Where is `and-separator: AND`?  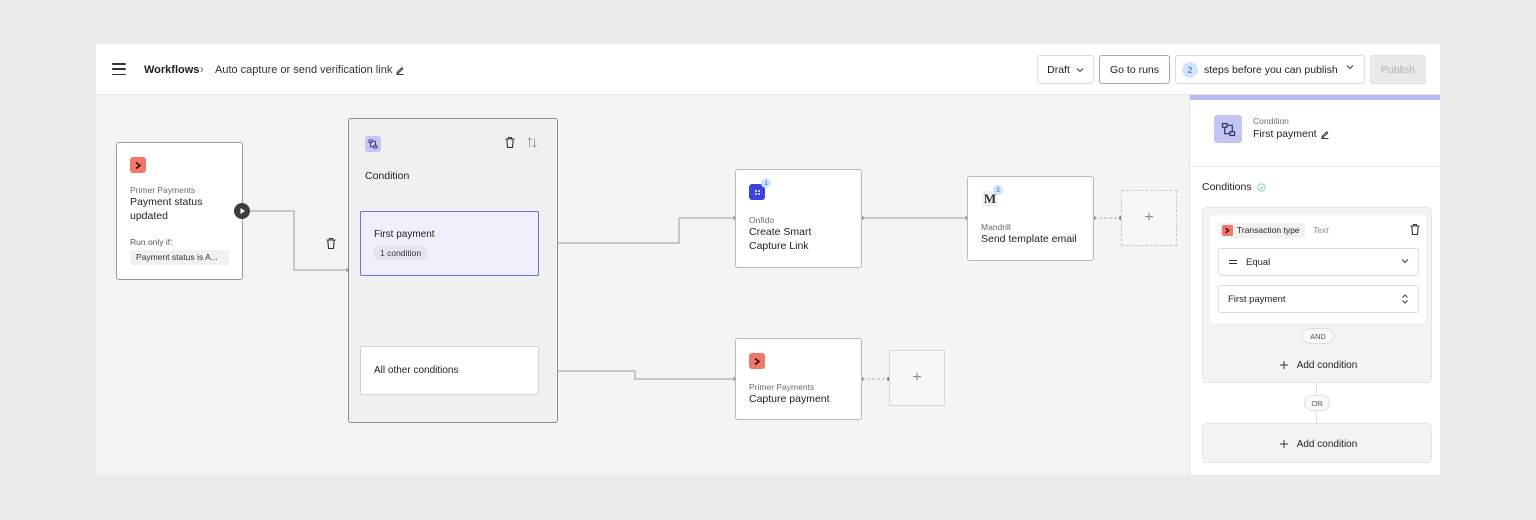
and-separator: AND is located at coordinates (1318, 336).